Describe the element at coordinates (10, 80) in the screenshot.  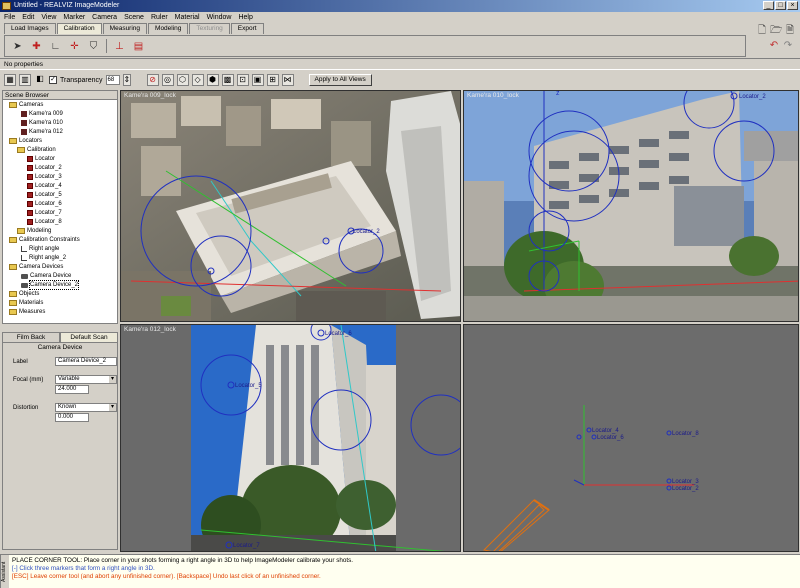
I see `view-mode-icon: ▦` at that location.